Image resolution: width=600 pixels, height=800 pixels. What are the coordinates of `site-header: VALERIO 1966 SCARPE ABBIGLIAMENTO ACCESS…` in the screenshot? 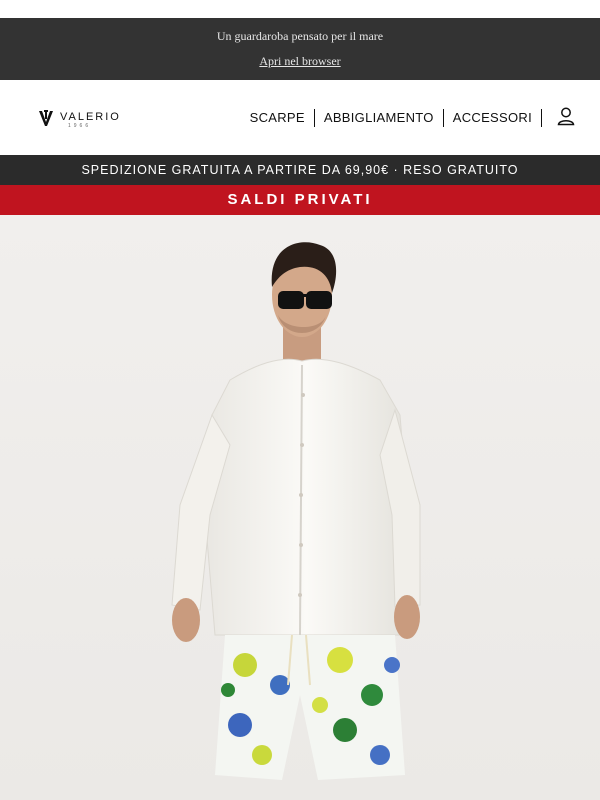 It's located at (300, 117).